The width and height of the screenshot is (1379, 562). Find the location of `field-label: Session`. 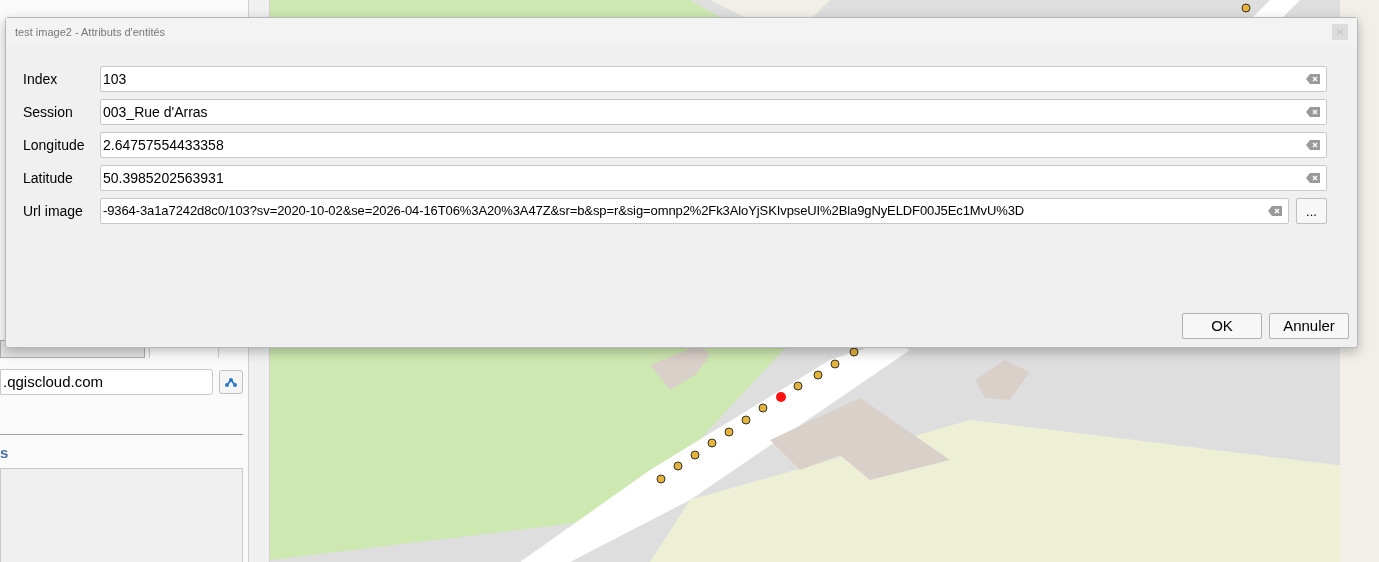

field-label: Session is located at coordinates (48, 112).